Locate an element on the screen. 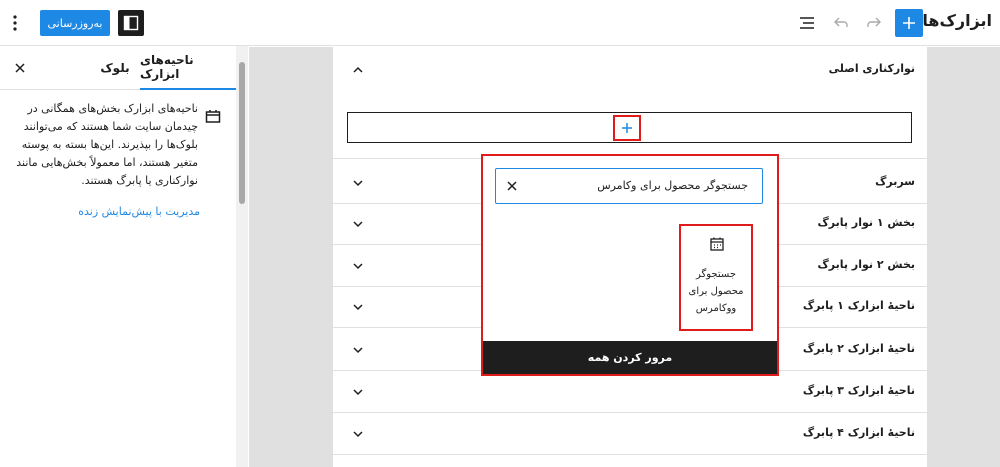 Image resolution: width=1000 pixels, height=467 pixels. search-value: جستجوگر محصول برای وکامرس is located at coordinates (672, 185).